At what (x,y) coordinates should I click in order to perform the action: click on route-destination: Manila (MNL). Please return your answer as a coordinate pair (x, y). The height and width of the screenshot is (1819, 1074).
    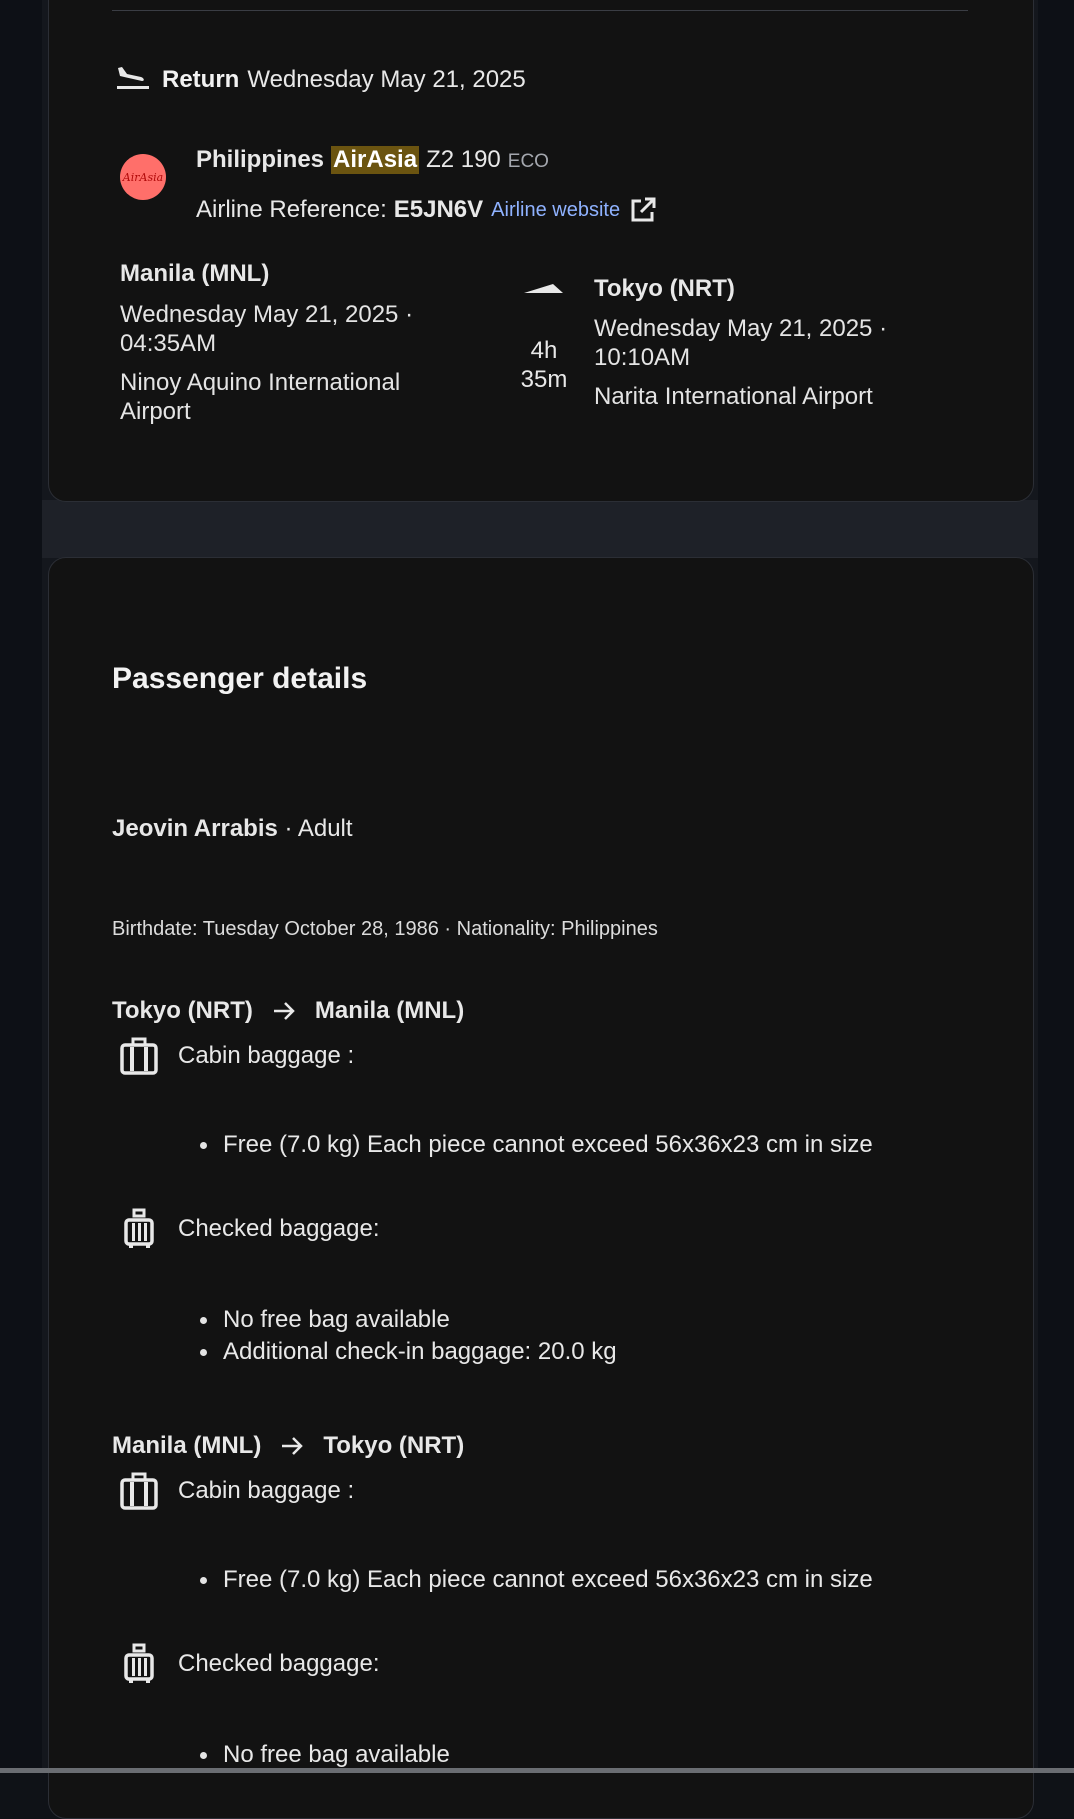
    Looking at the image, I should click on (389, 1010).